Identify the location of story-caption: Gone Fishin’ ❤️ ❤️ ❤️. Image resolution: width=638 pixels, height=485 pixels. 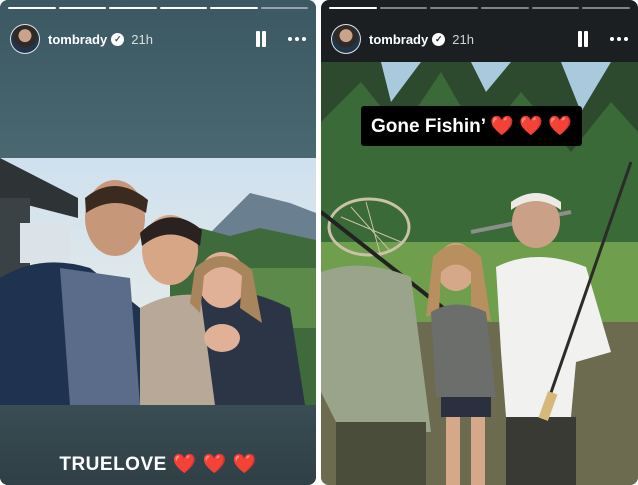
(471, 126).